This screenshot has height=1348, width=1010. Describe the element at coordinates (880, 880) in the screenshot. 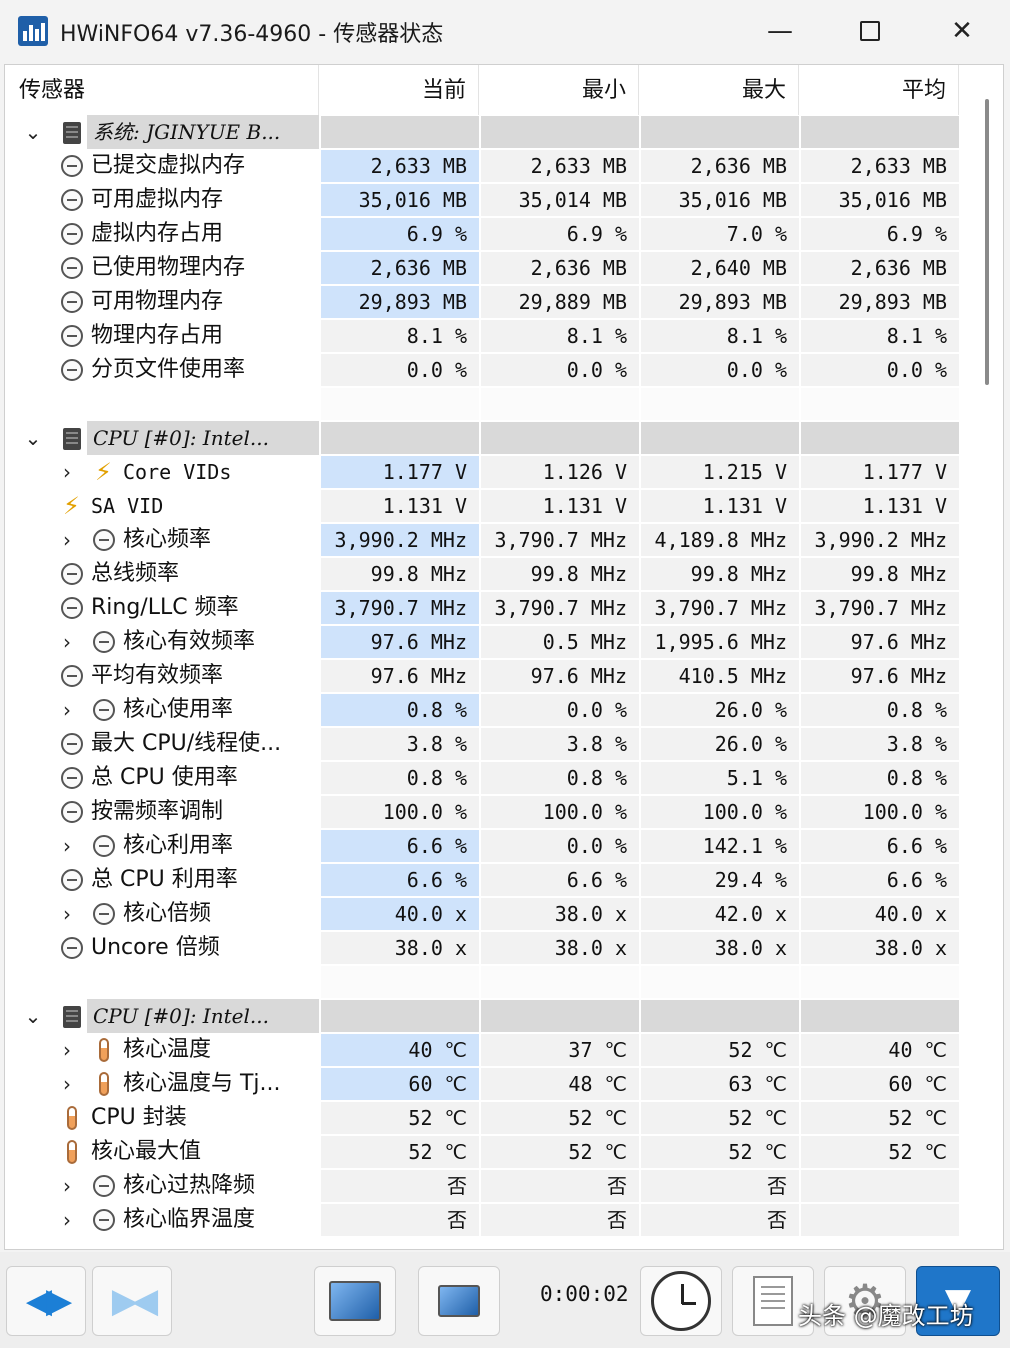

I see `value-avg: 6.6 %` at that location.